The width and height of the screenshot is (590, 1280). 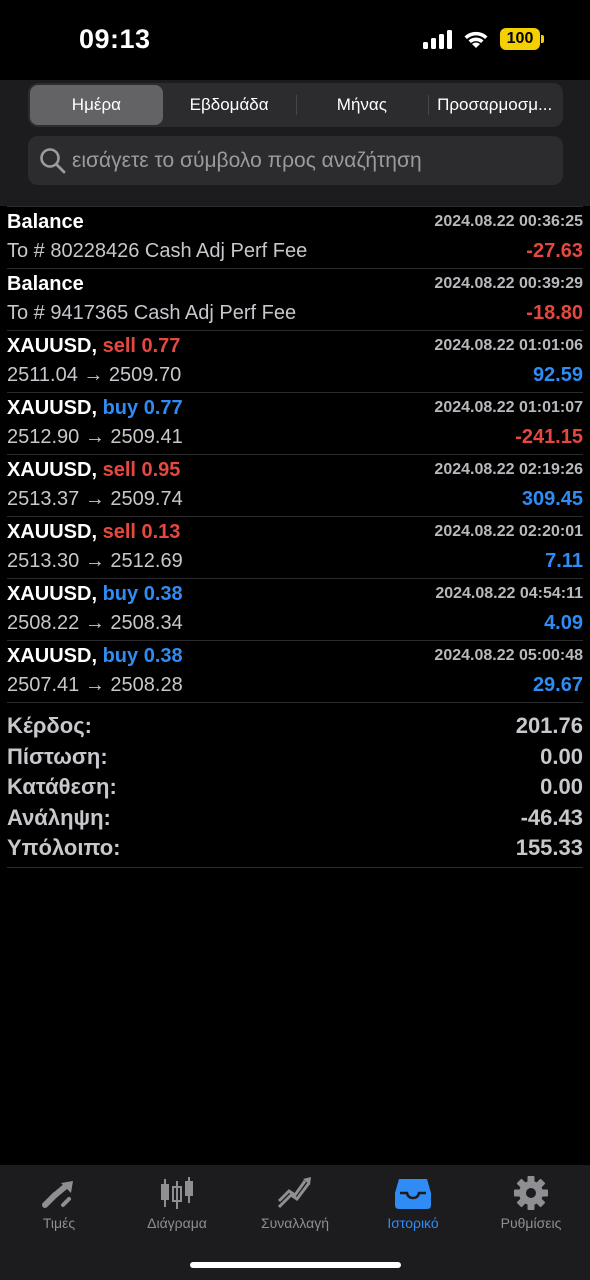 I want to click on tab-history: Ιστορικό, so click(x=413, y=1203).